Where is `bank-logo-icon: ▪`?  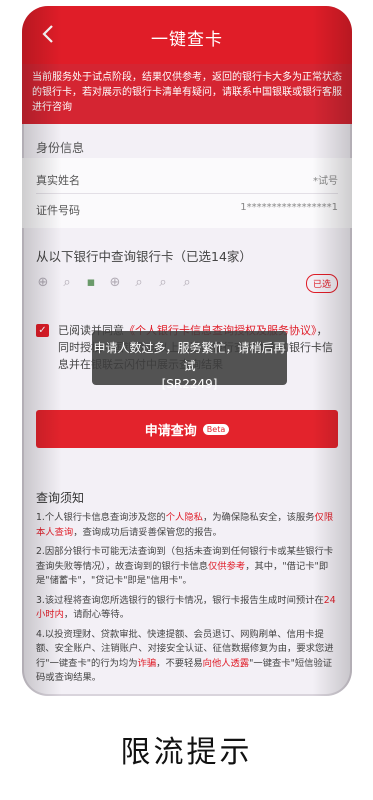 bank-logo-icon: ▪ is located at coordinates (91, 283).